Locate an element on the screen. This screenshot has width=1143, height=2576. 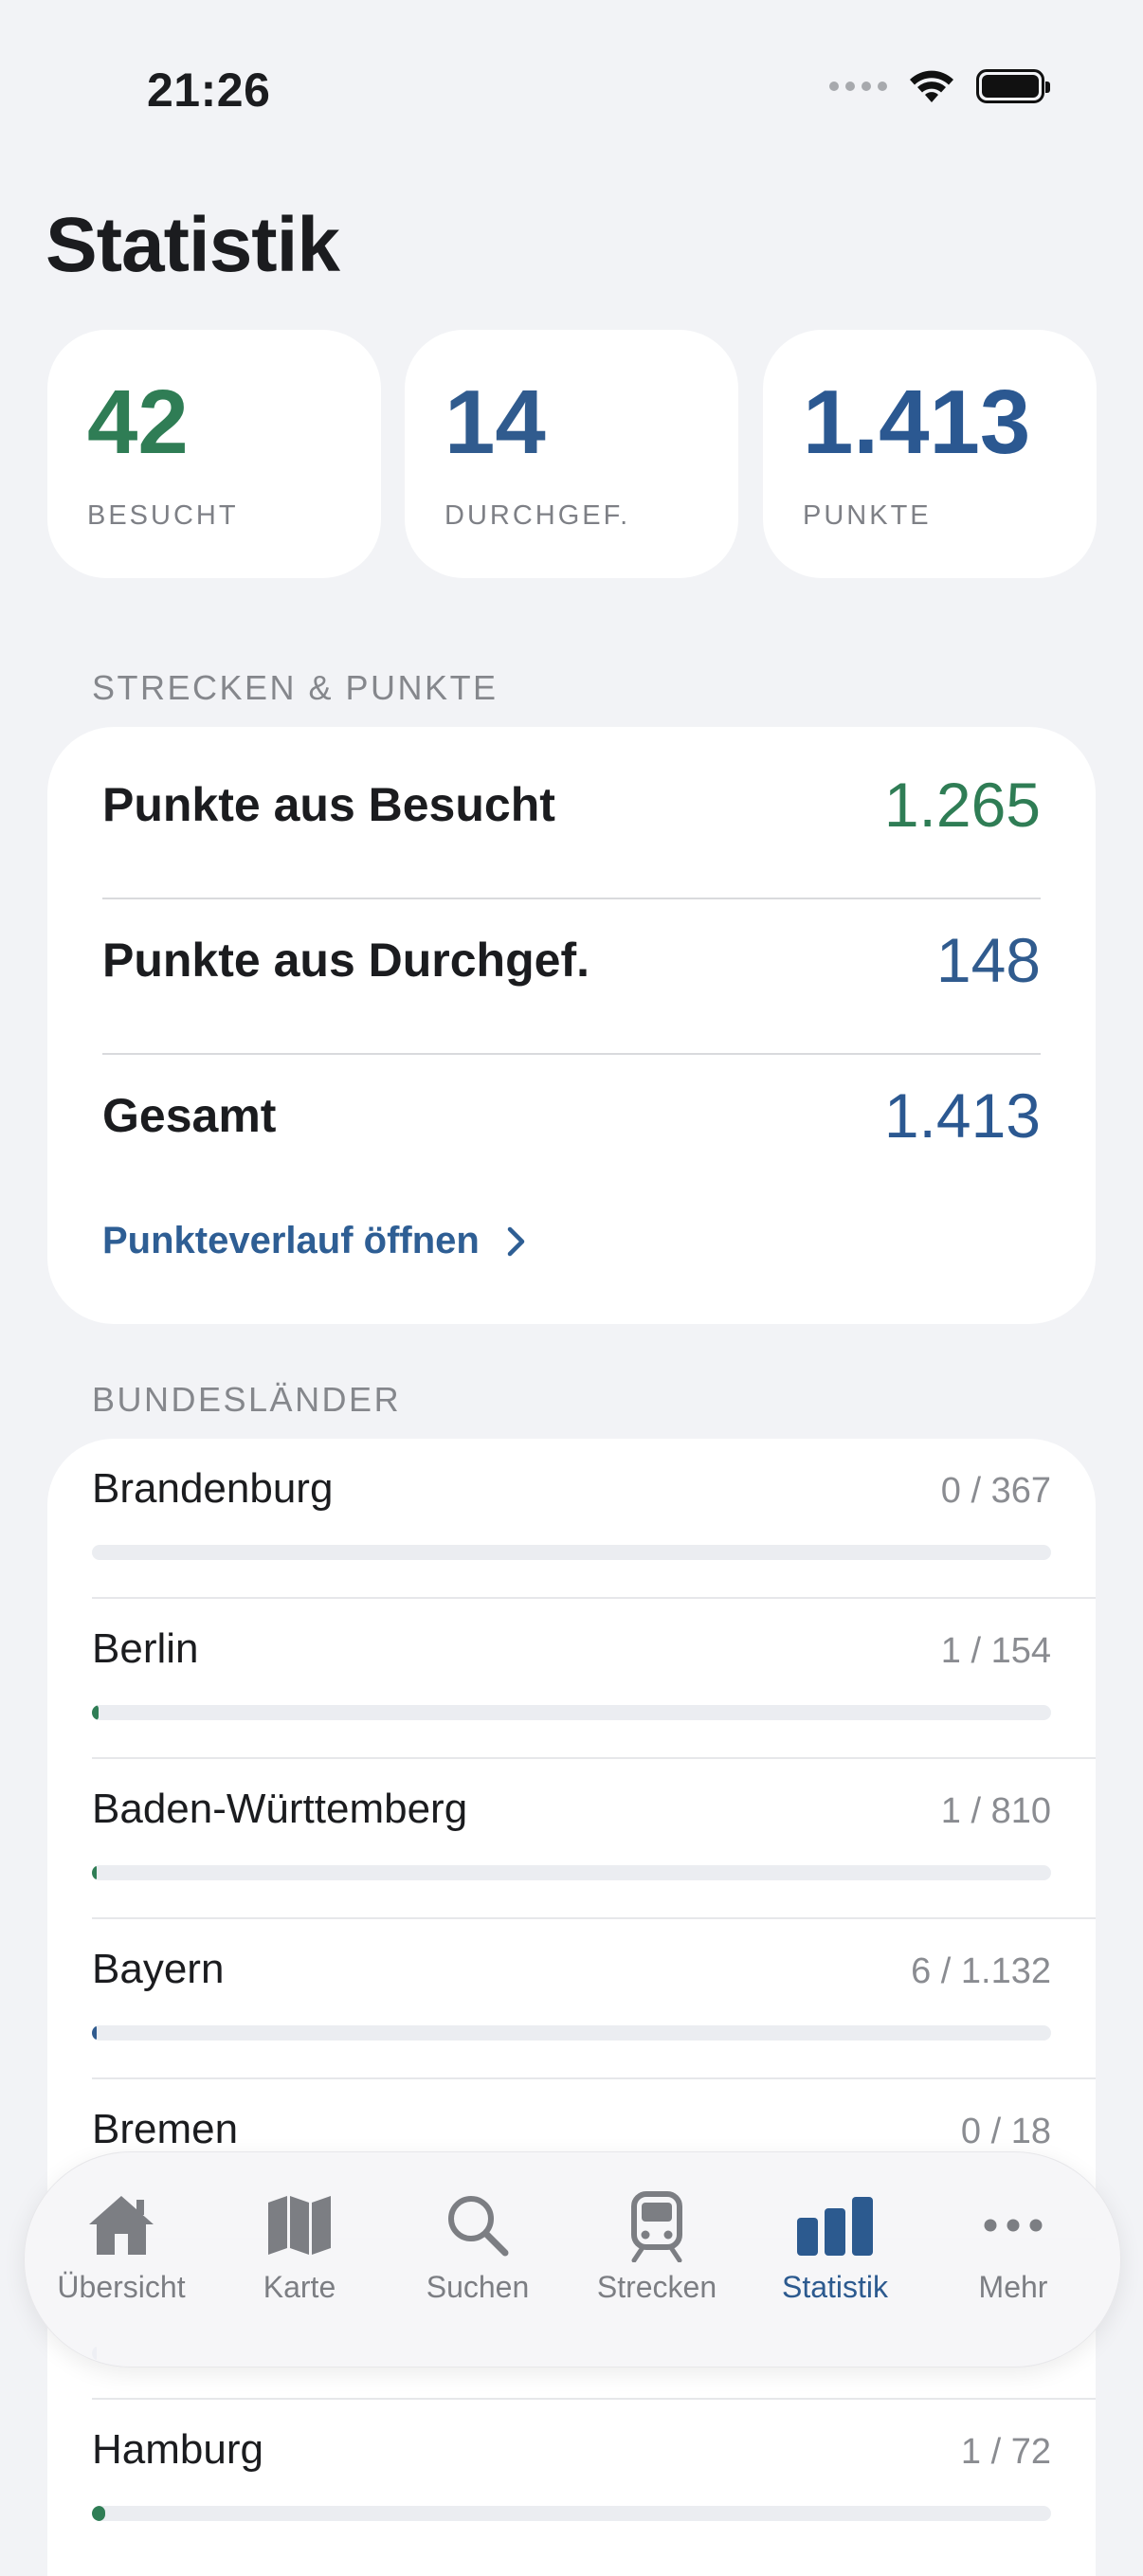
points-row-value: 148 is located at coordinates (988, 960).